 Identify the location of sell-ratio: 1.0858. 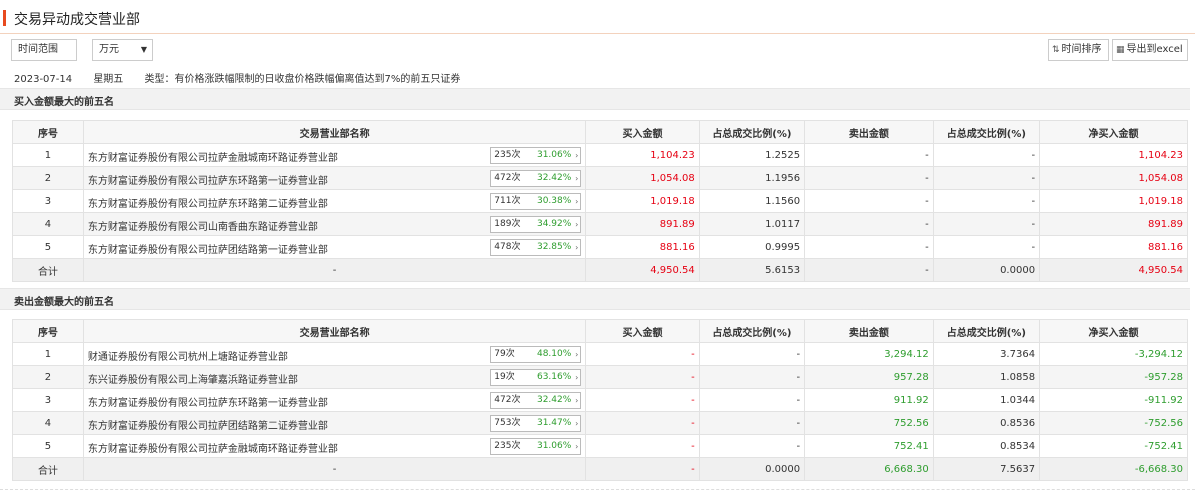
(986, 377).